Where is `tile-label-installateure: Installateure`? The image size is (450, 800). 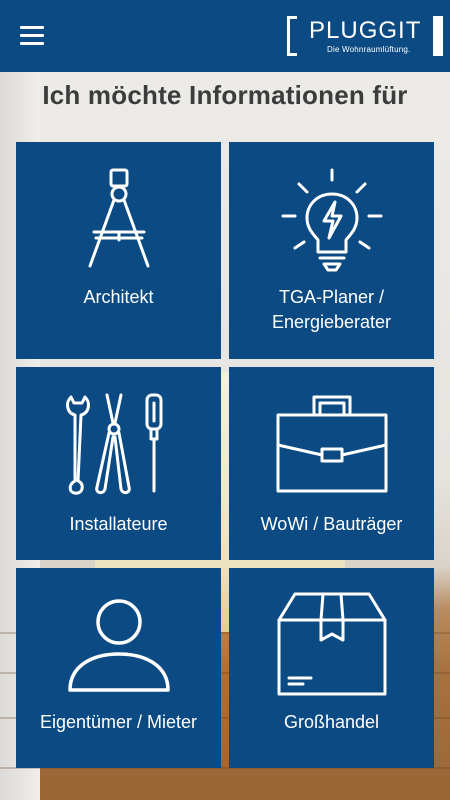 tile-label-installateure: Installateure is located at coordinates (118, 524).